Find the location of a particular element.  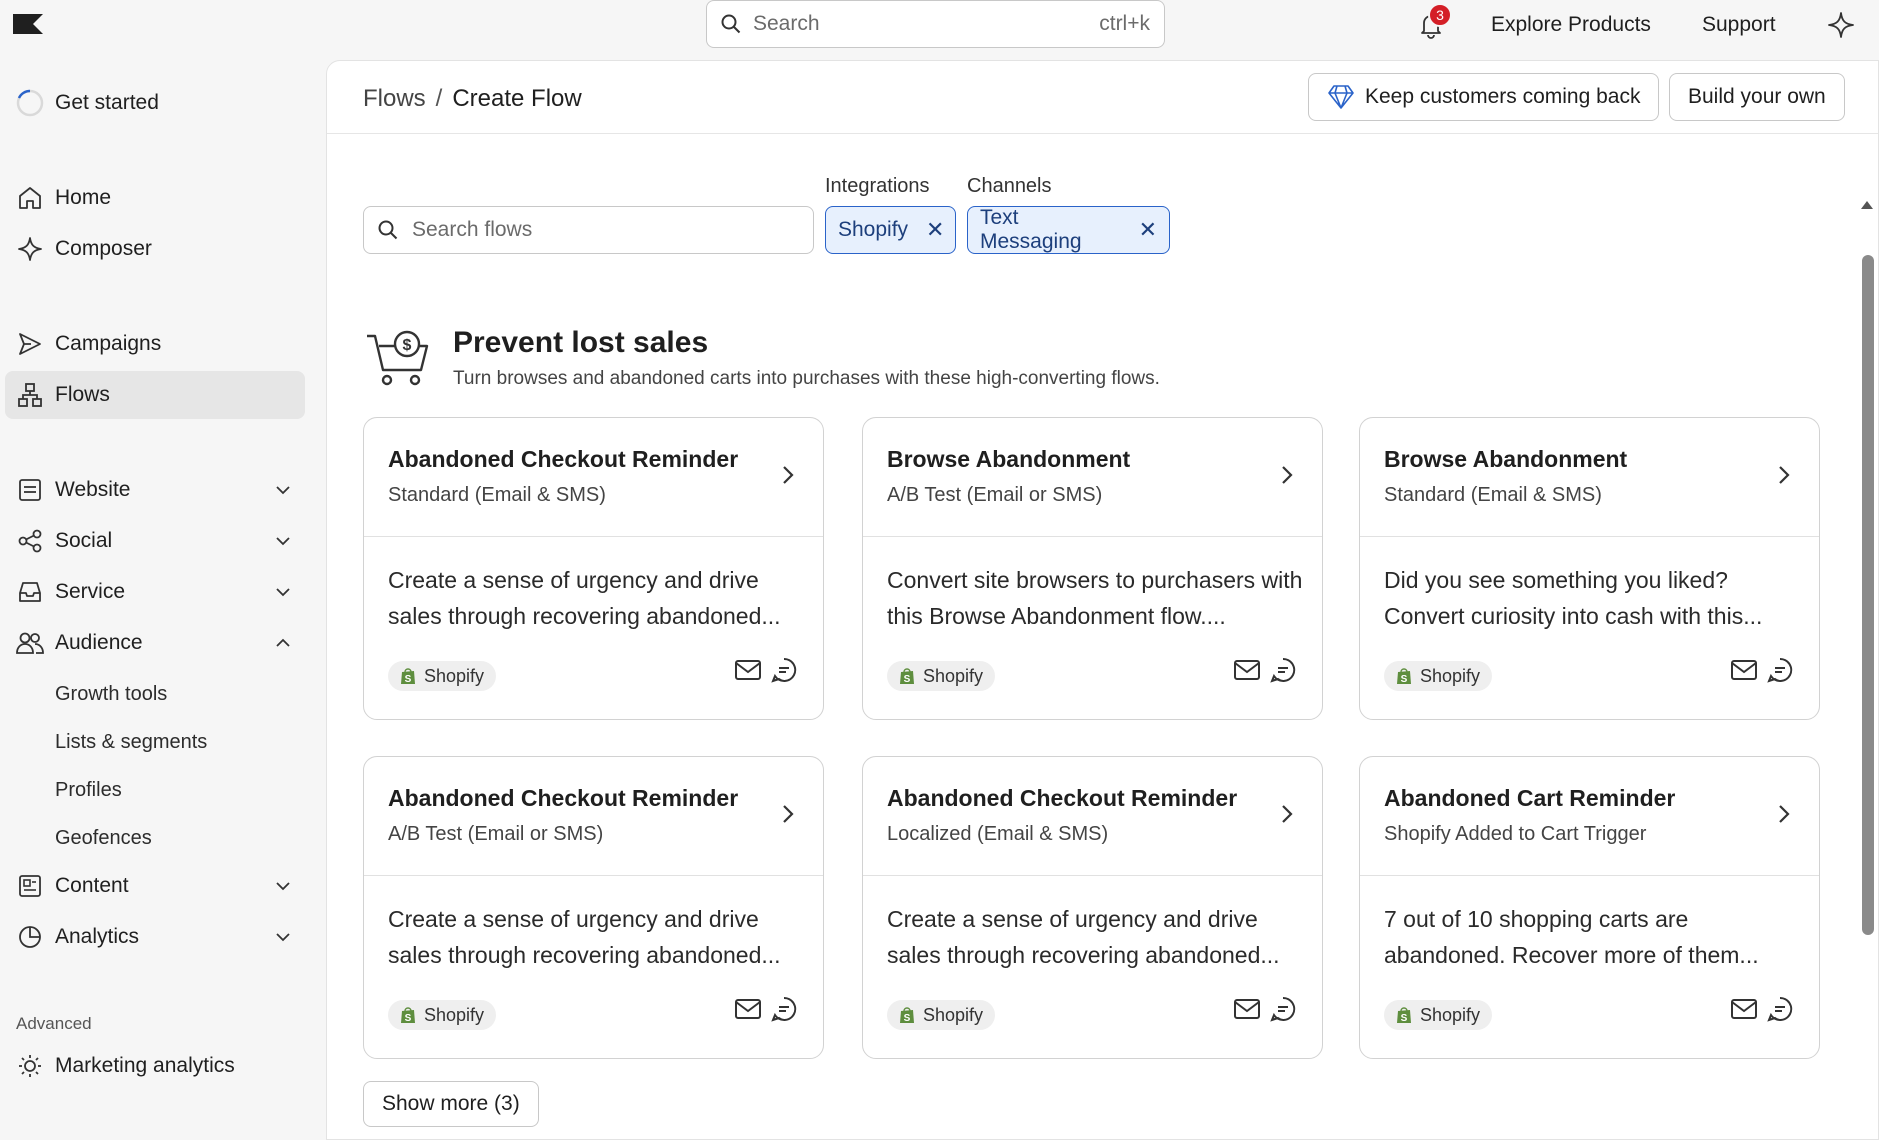

sidebar-item-analytics: Analytics is located at coordinates (155, 937).